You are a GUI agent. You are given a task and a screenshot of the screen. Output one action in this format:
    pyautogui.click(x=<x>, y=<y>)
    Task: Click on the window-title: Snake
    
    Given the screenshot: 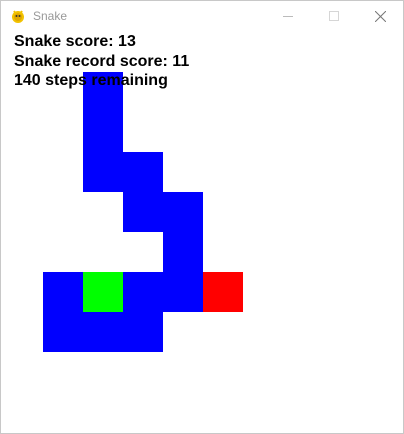 What is the action you would take?
    pyautogui.click(x=50, y=16)
    